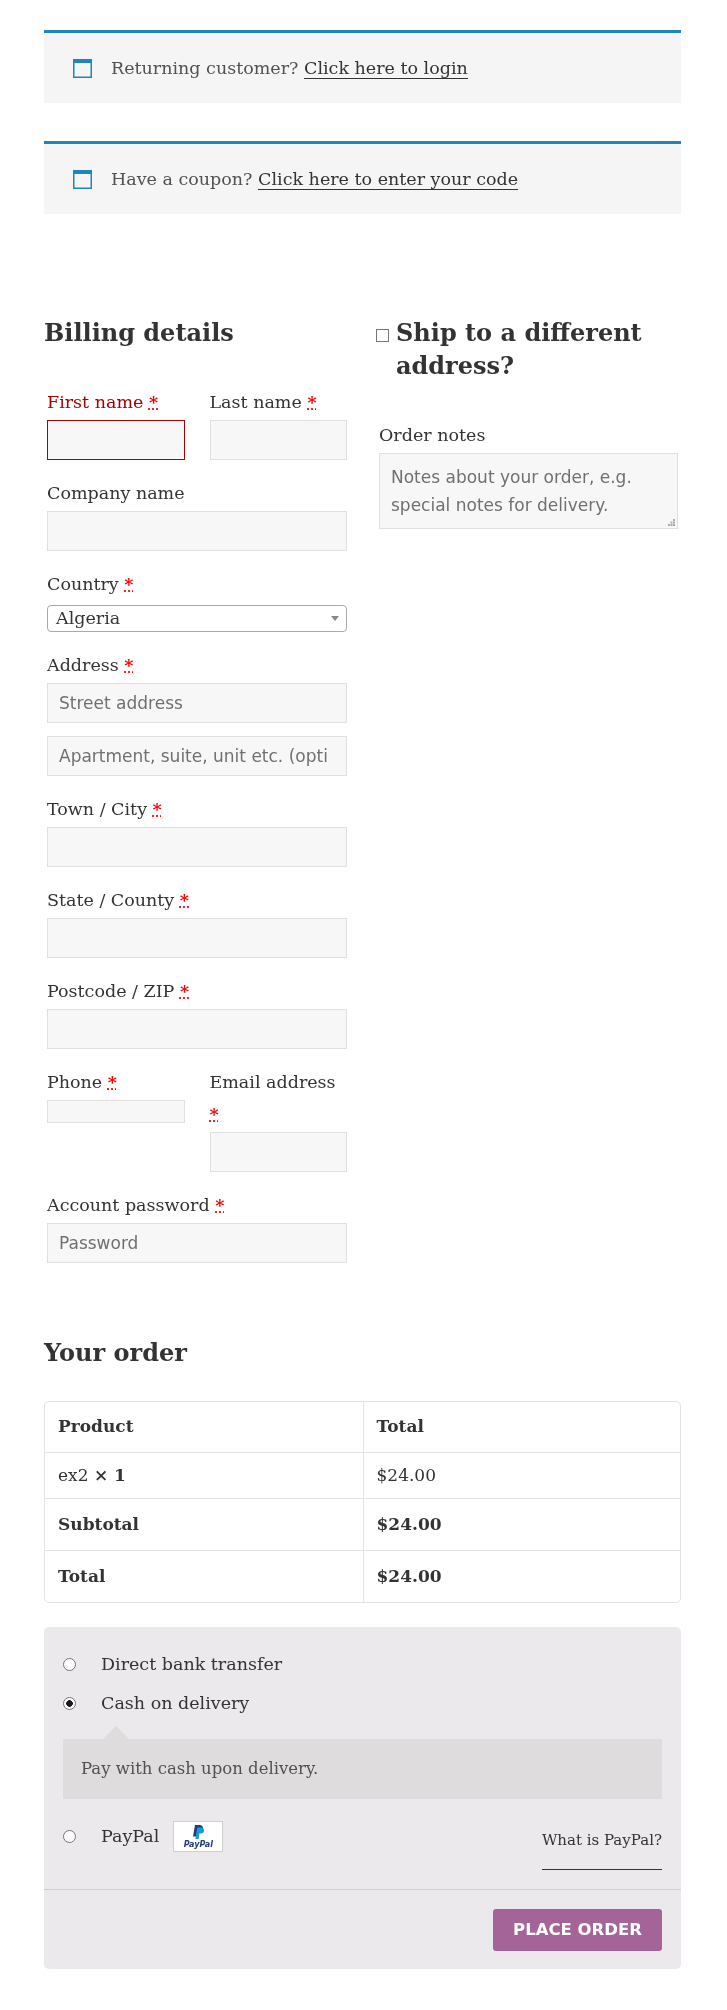 The width and height of the screenshot is (727, 2010). What do you see at coordinates (97, 809) in the screenshot?
I see `field-label: Town / City` at bounding box center [97, 809].